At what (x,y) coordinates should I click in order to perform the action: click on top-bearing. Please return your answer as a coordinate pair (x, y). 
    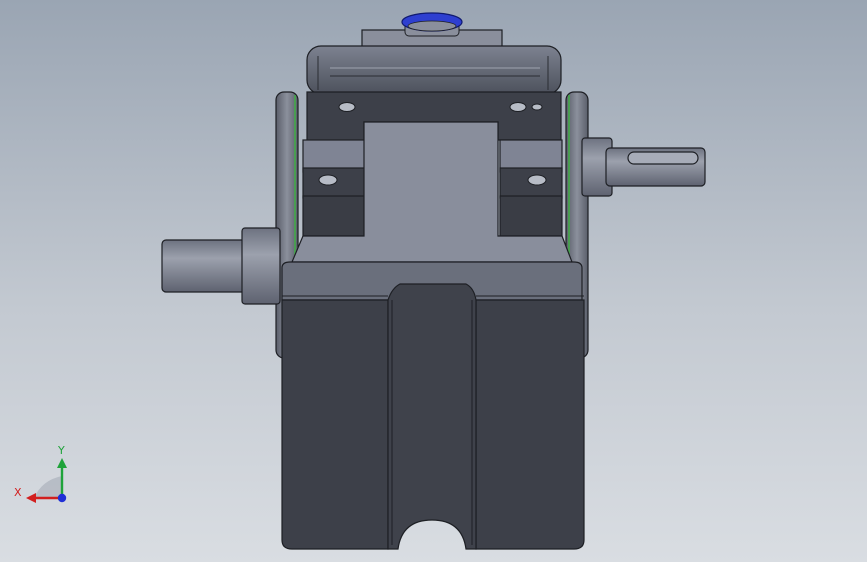
    Looking at the image, I should click on (432, 31).